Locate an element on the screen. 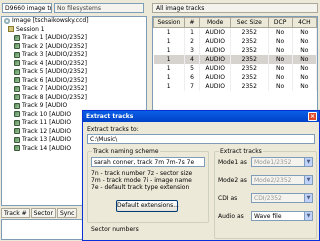 The height and width of the screenshot is (241, 320). filesystems-selector: No filesystems is located at coordinates (99, 8).